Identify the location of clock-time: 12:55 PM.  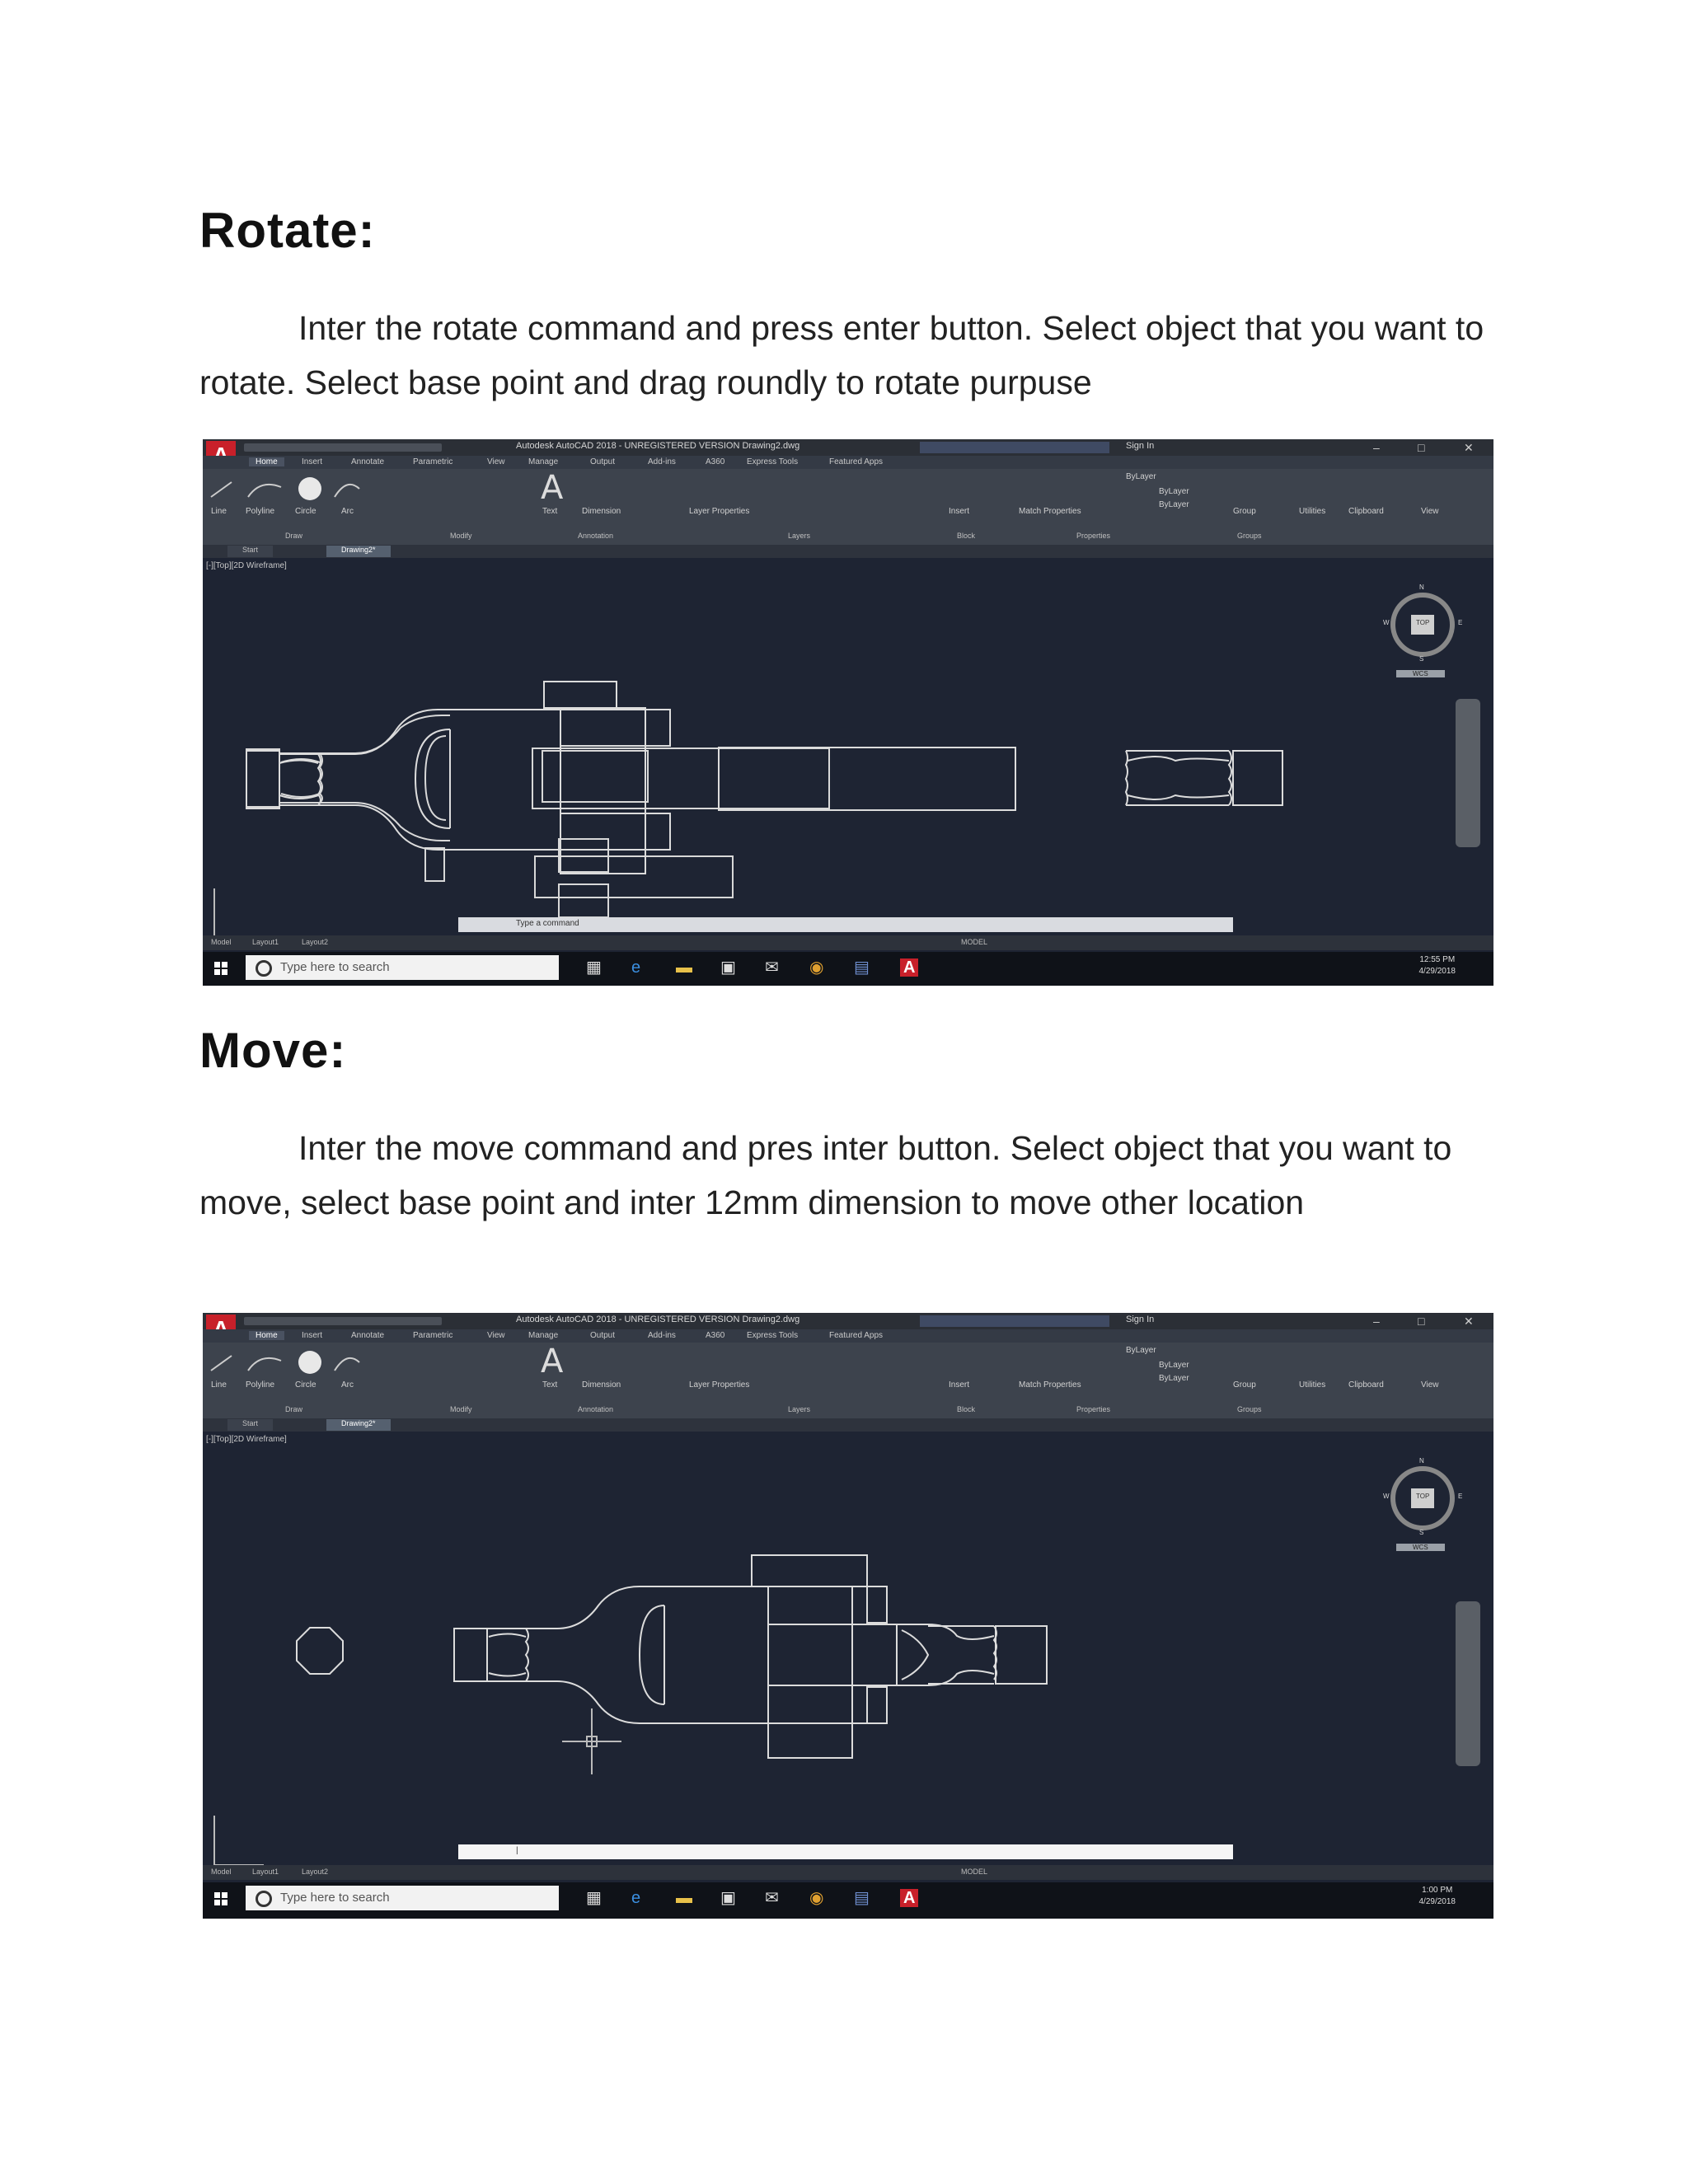
(1438, 959).